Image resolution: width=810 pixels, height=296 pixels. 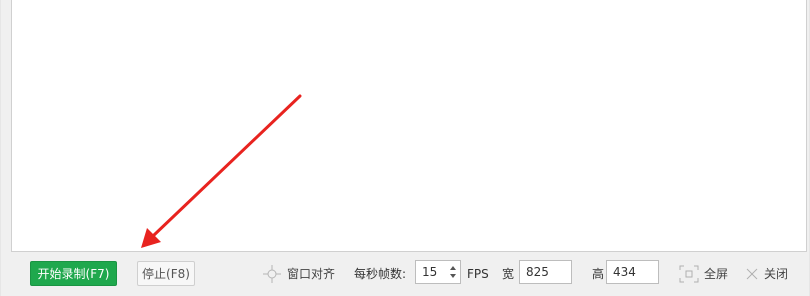 I want to click on width-label: 宽, so click(x=508, y=274).